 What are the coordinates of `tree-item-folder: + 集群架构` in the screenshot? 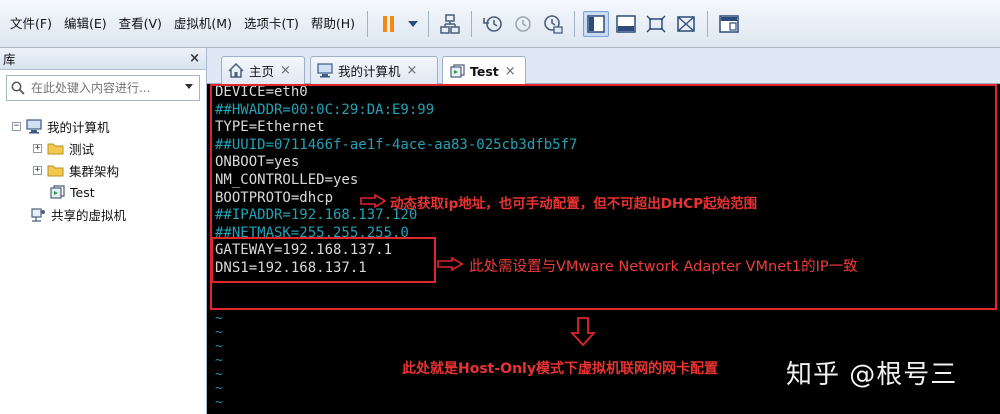 It's located at (103, 170).